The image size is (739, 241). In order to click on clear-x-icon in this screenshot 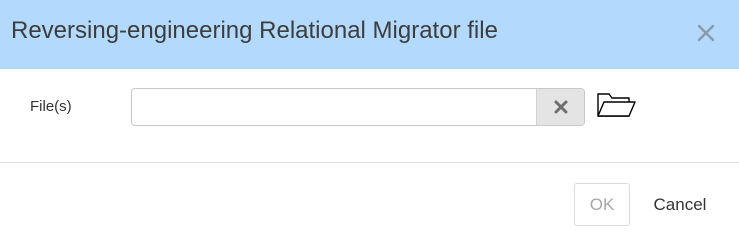, I will do `click(560, 107)`.